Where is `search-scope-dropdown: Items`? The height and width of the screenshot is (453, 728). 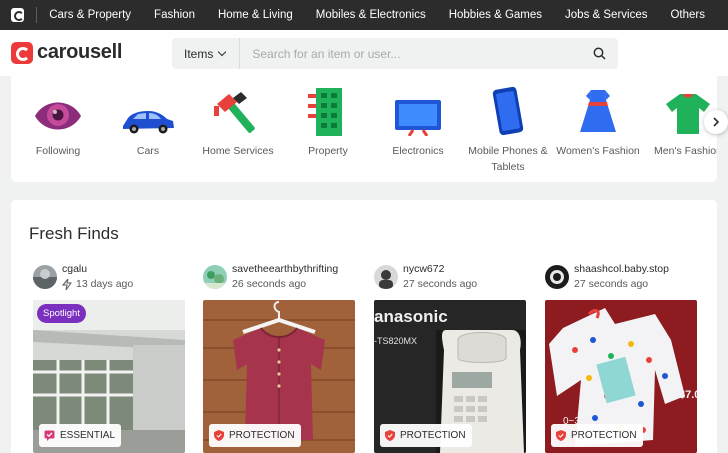
search-scope-dropdown: Items is located at coordinates (206, 53).